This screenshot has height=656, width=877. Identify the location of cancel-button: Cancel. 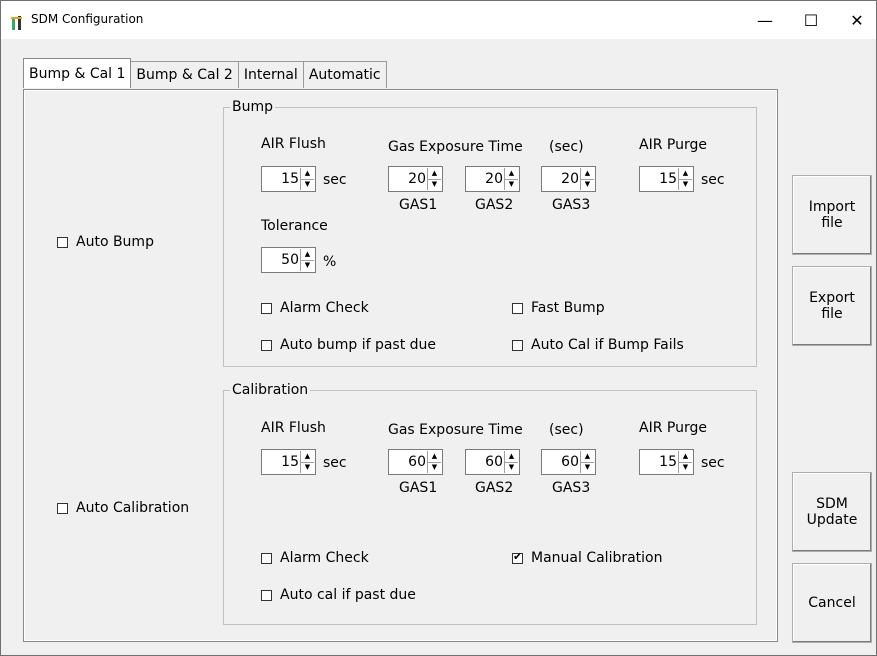
(832, 603).